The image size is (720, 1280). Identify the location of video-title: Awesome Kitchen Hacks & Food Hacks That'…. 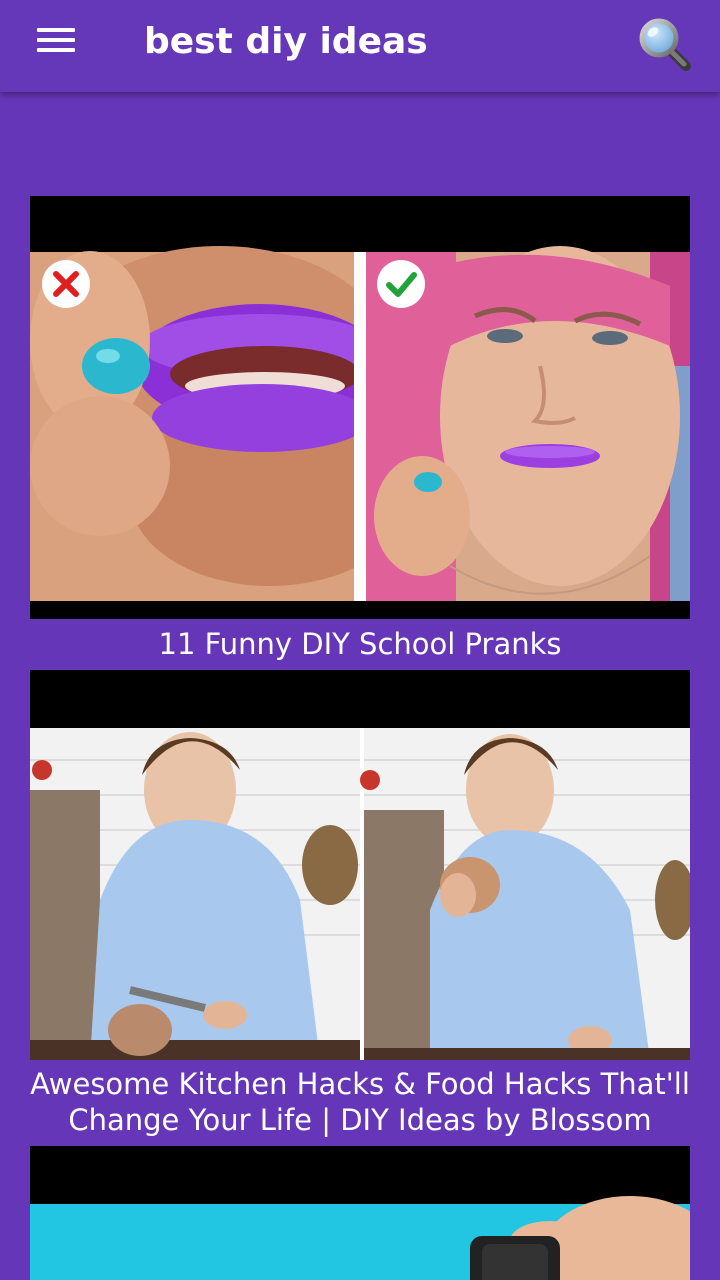
(360, 1102).